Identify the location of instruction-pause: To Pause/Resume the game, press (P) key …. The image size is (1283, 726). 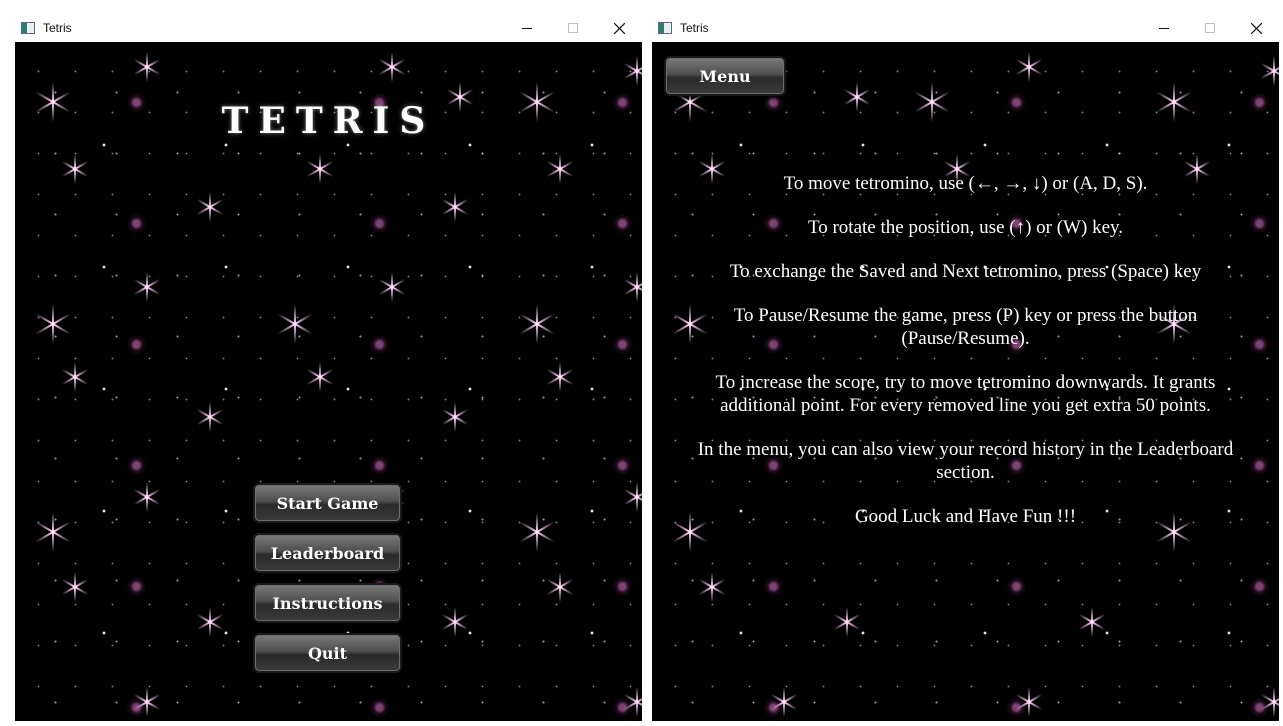
(965, 327).